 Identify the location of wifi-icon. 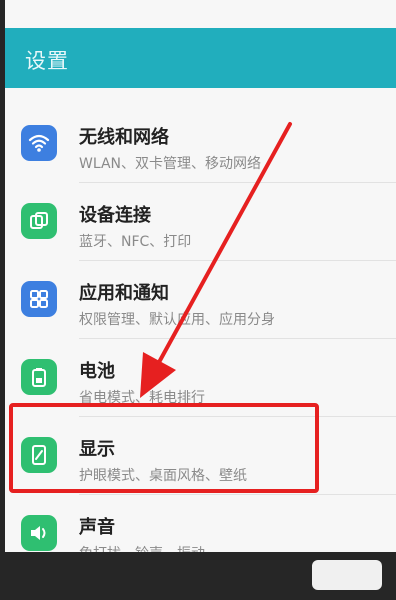
(39, 143).